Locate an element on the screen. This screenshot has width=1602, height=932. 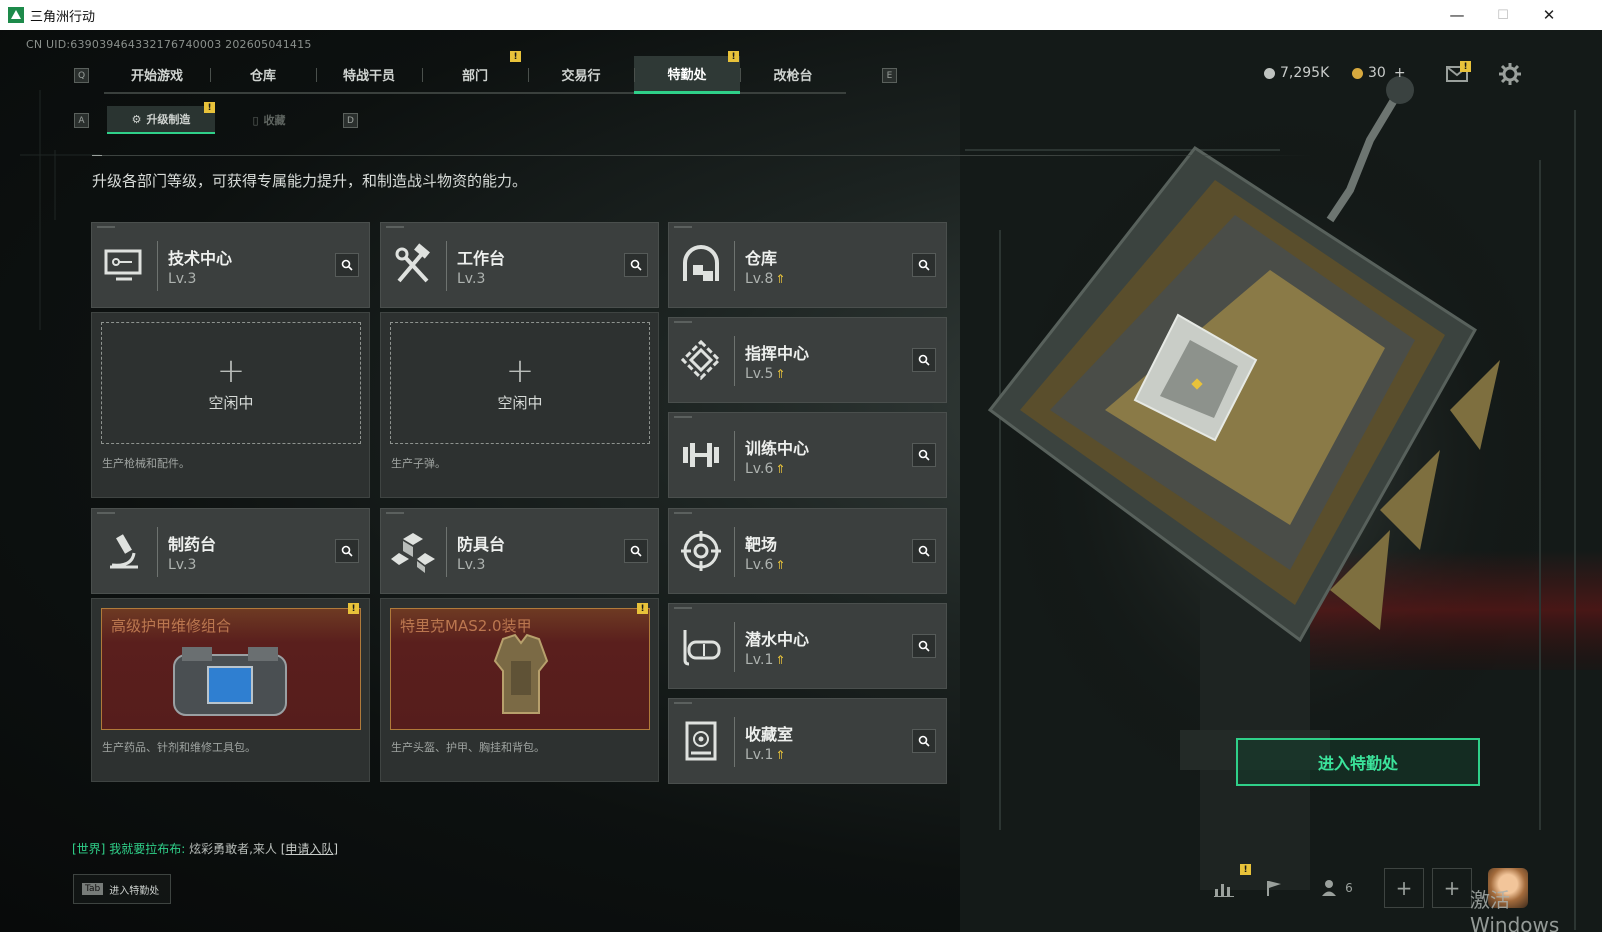
stats-button is located at coordinates (1224, 888).